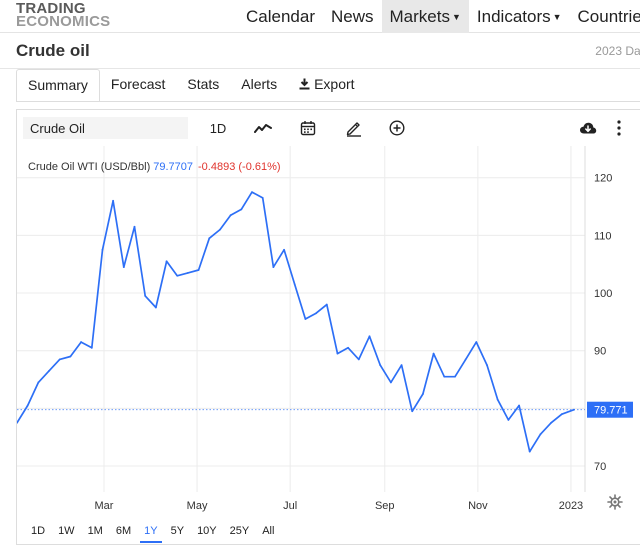  Describe the element at coordinates (280, 16) in the screenshot. I see `nav-item-calendar: Calendar` at that location.